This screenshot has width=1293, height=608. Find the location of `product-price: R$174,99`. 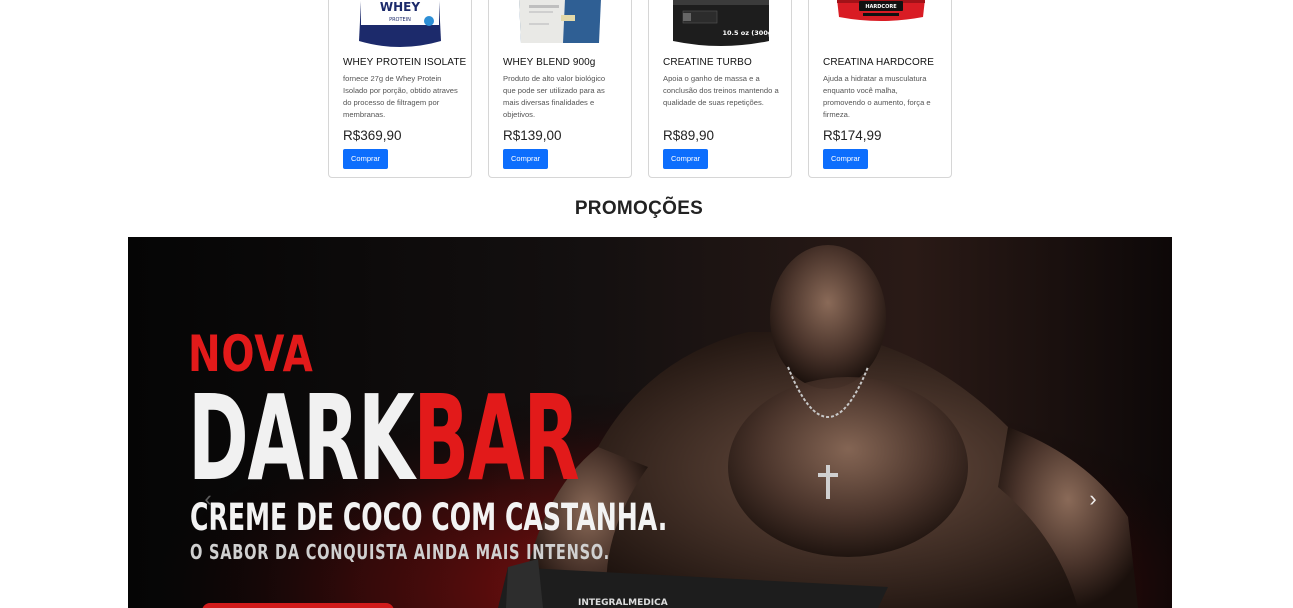

product-price: R$174,99 is located at coordinates (852, 135).